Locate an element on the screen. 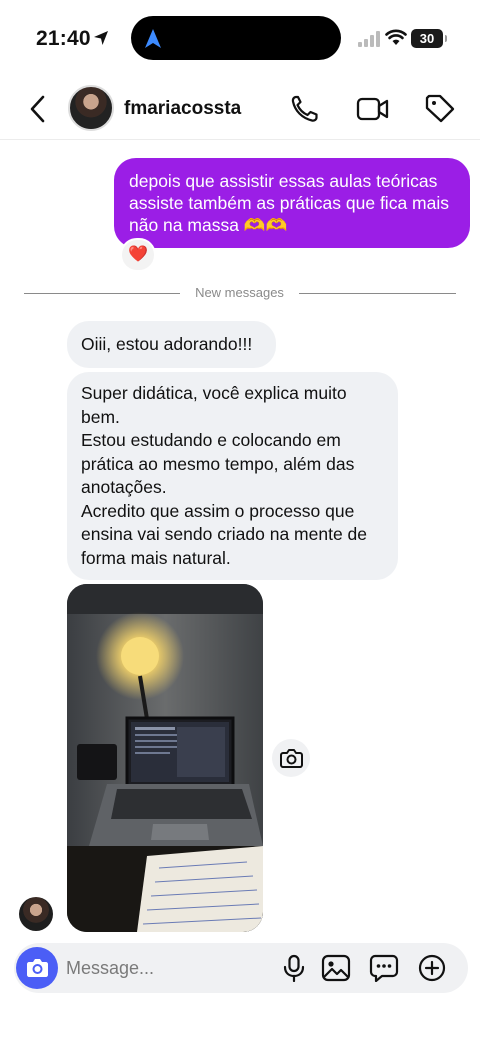 The image size is (480, 1044). camera-button is located at coordinates (37, 968).